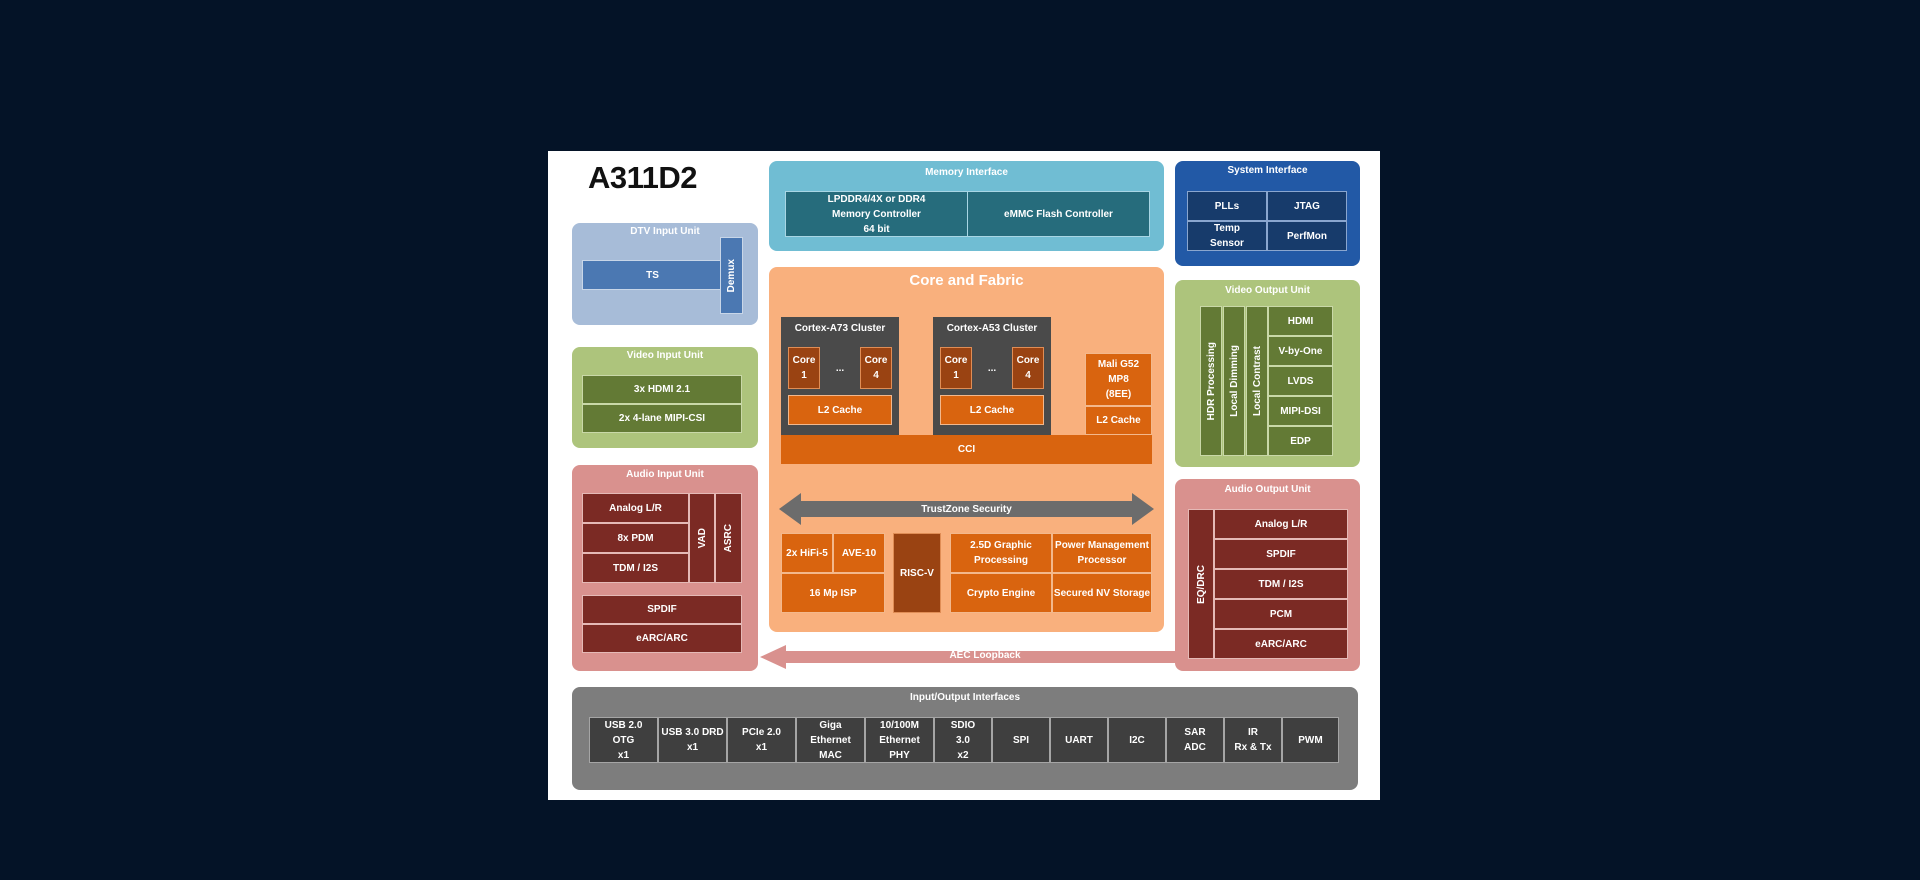 This screenshot has width=1920, height=880. What do you see at coordinates (662, 418) in the screenshot?
I see `video-input-item: 2x 4-lane MIPI-CSI` at bounding box center [662, 418].